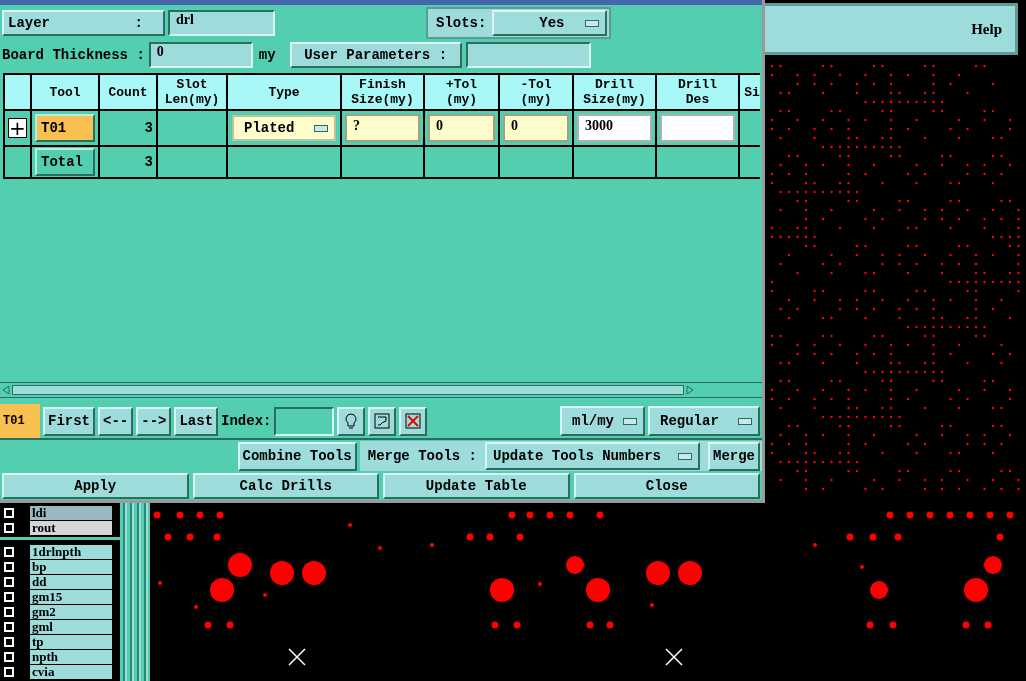 Image resolution: width=1026 pixels, height=681 pixels. Describe the element at coordinates (65, 162) in the screenshot. I see `total-button: Total` at that location.